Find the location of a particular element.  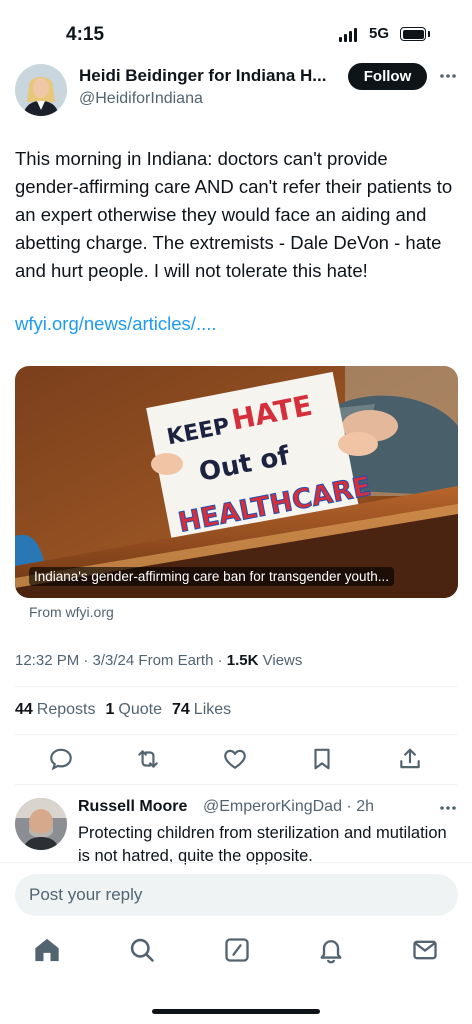

reply-input is located at coordinates (236, 895).